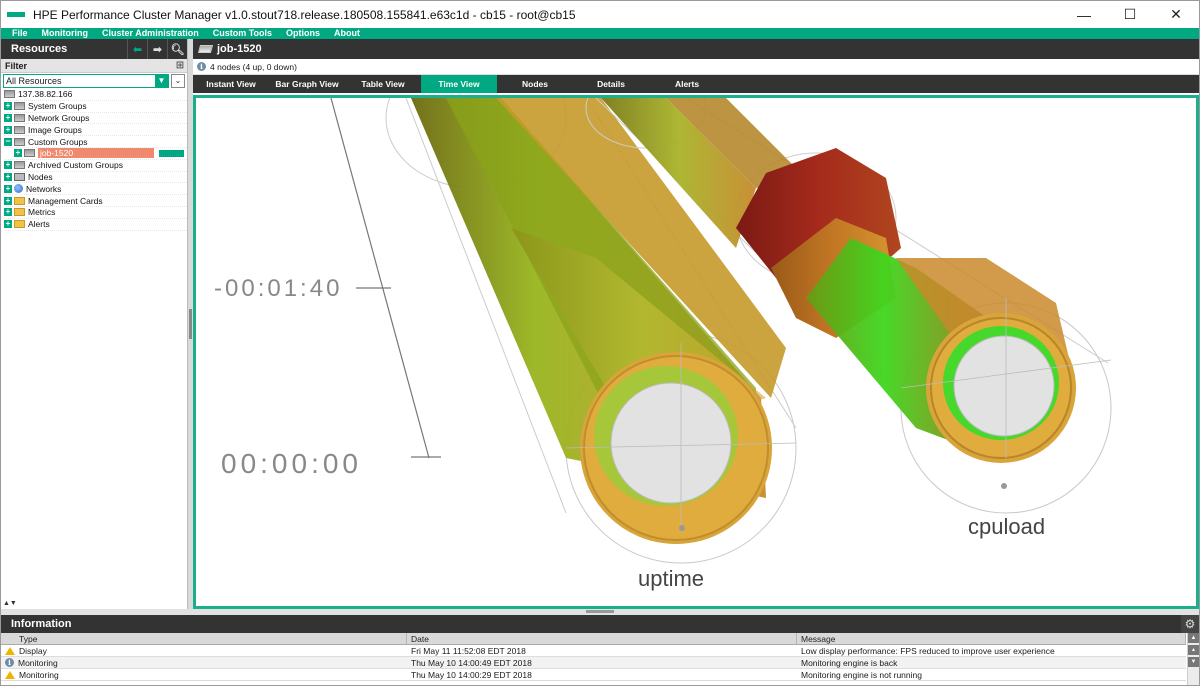 Image resolution: width=1200 pixels, height=686 pixels. Describe the element at coordinates (95, 225) in the screenshot. I see `tree-item-alerts: + Alerts` at that location.